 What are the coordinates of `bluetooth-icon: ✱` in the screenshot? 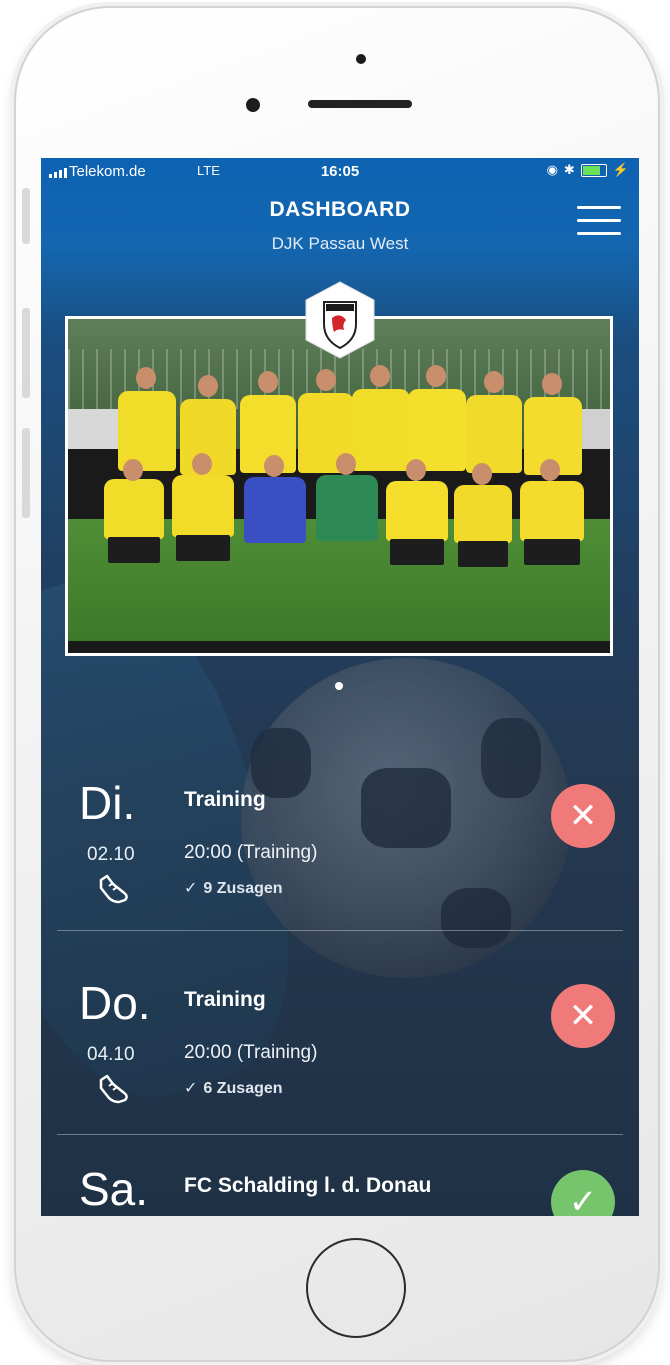 It's located at (569, 169).